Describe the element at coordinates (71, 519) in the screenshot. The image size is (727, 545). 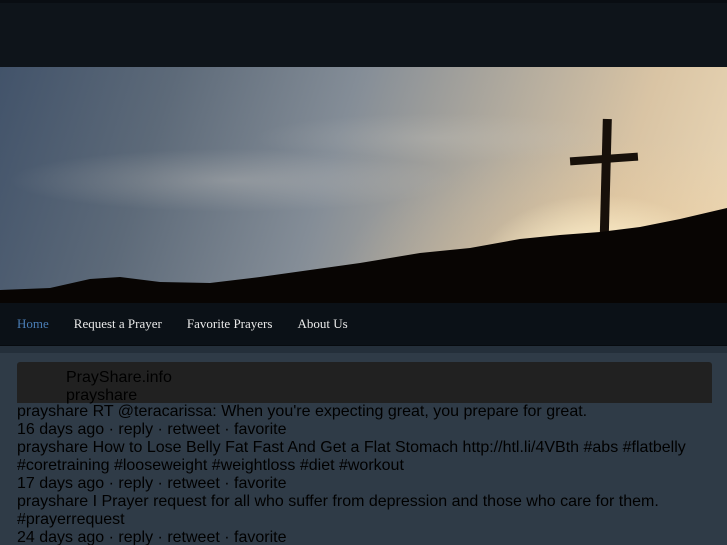
I see `hashtag-link: #prayerrequest` at that location.